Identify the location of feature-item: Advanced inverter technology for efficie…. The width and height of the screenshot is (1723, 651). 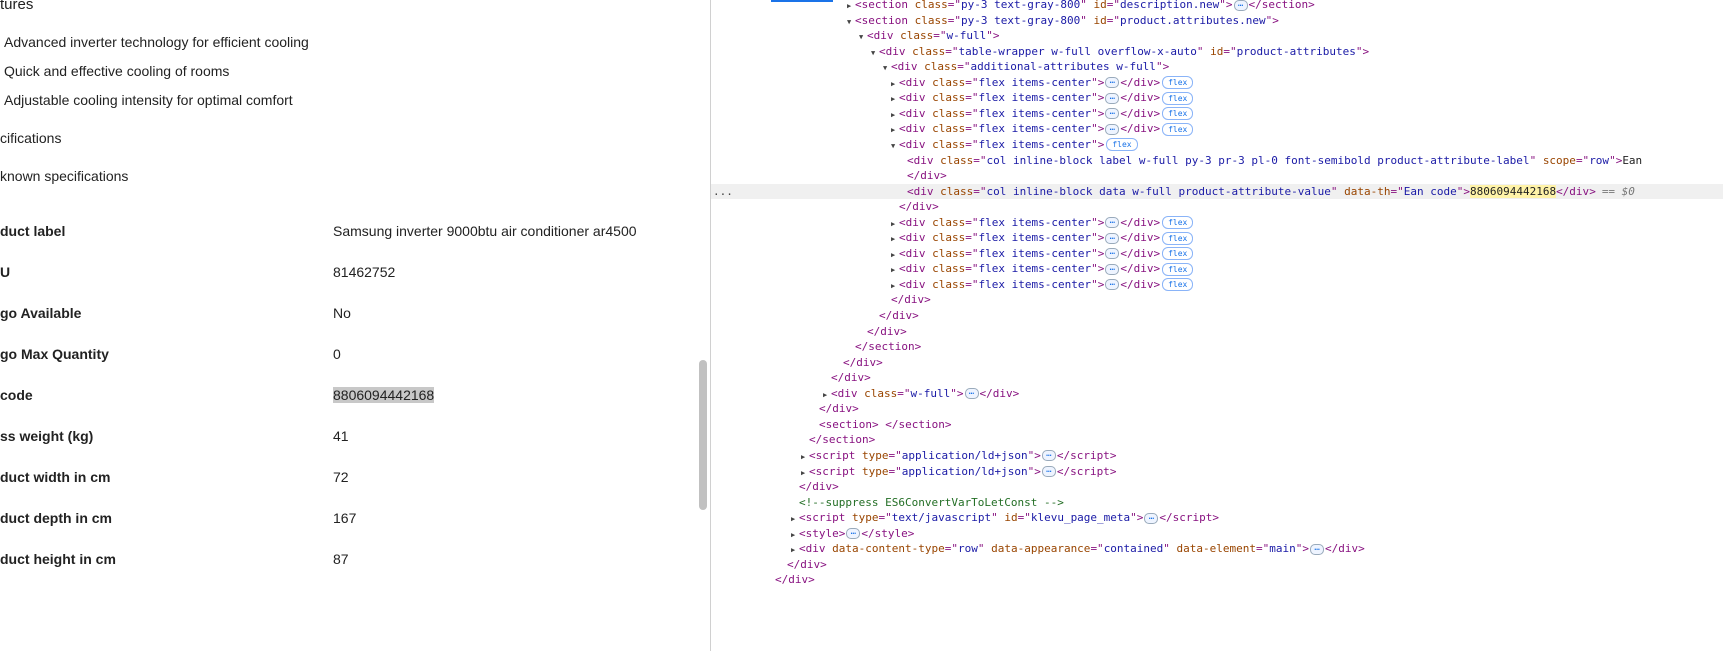
(156, 42).